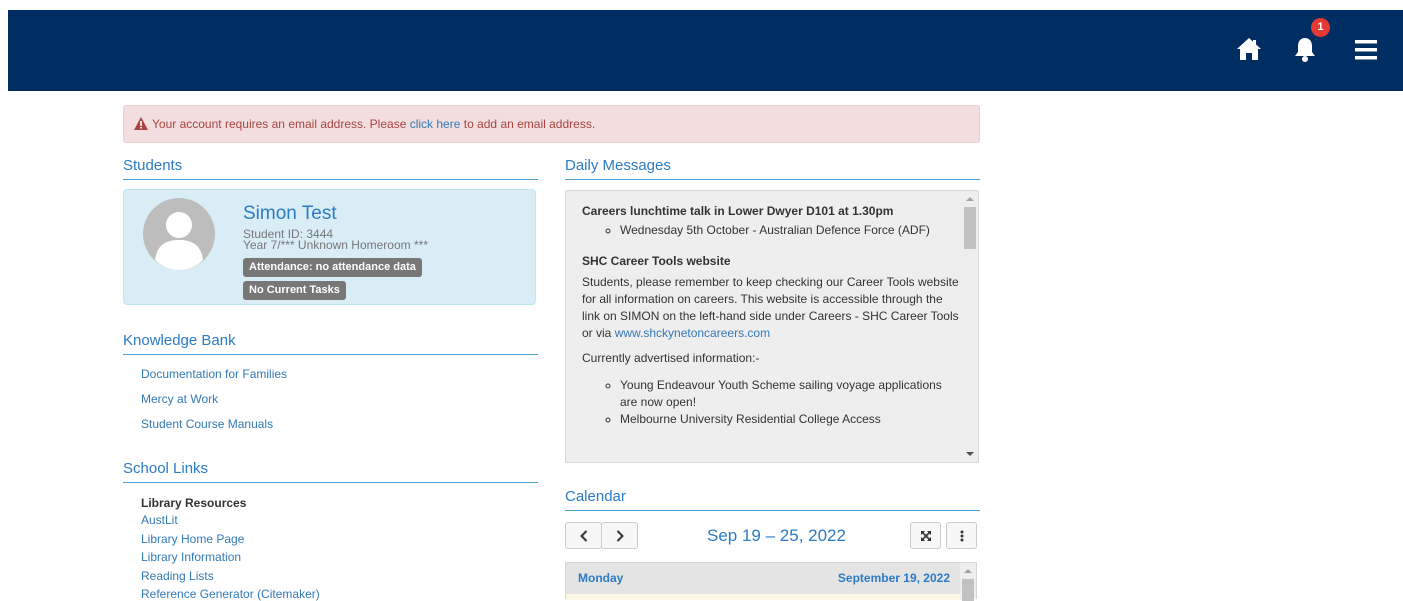 This screenshot has width=1403, height=601. I want to click on attendance-badge: Attendance: no attendance data, so click(332, 267).